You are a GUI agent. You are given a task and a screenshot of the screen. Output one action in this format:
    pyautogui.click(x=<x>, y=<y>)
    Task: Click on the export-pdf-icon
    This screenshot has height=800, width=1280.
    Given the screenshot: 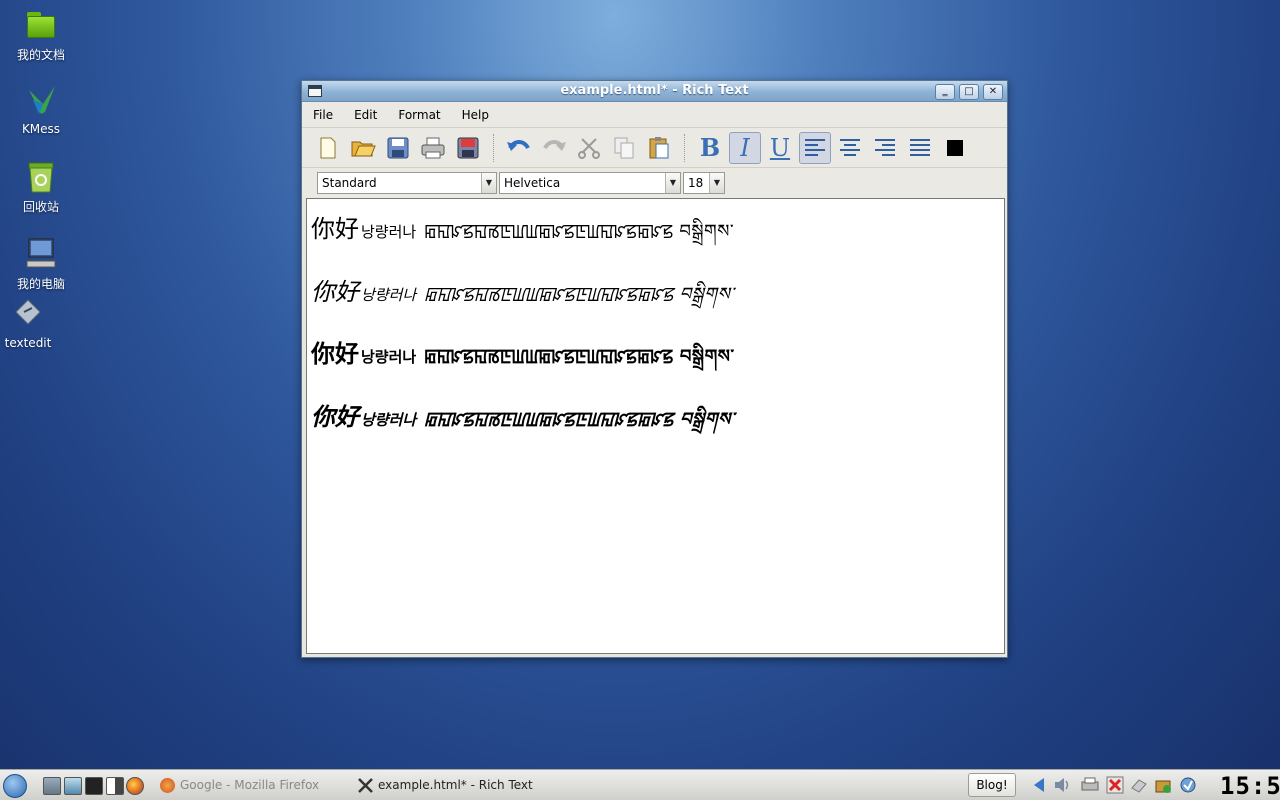 What is the action you would take?
    pyautogui.click(x=468, y=147)
    